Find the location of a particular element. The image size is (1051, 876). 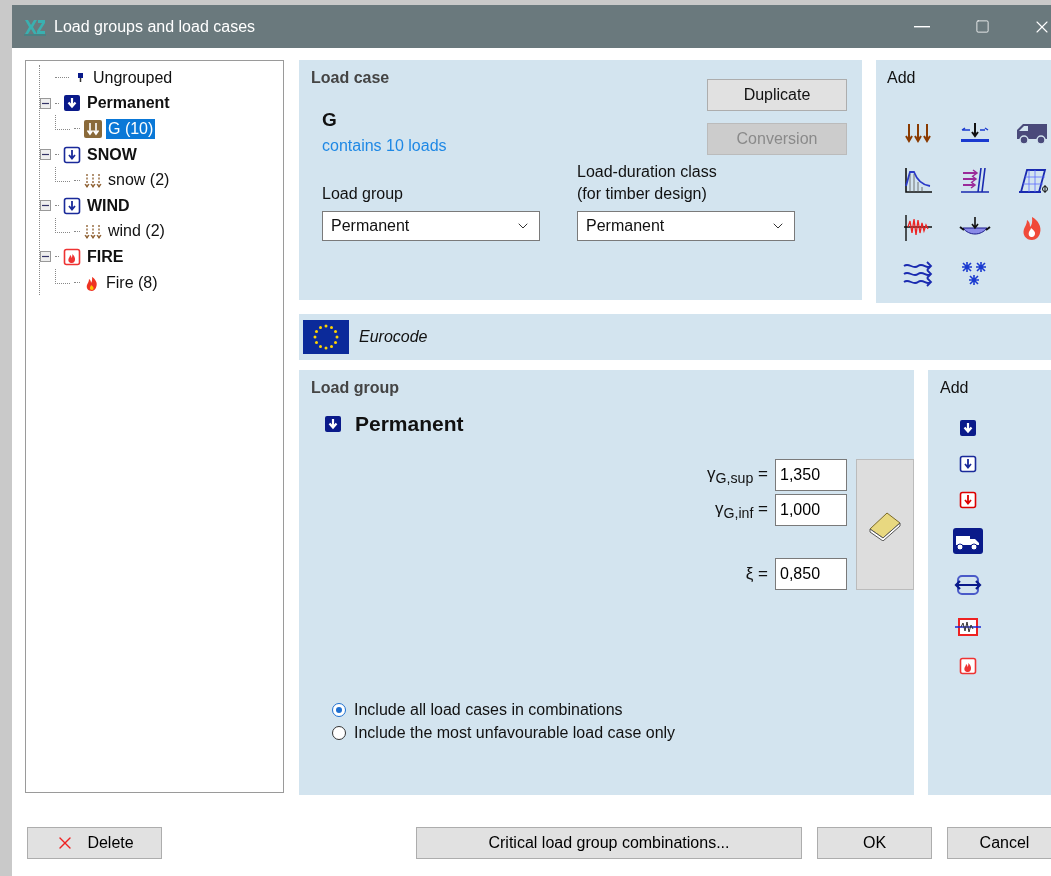

minimize-icon is located at coordinates (922, 26).